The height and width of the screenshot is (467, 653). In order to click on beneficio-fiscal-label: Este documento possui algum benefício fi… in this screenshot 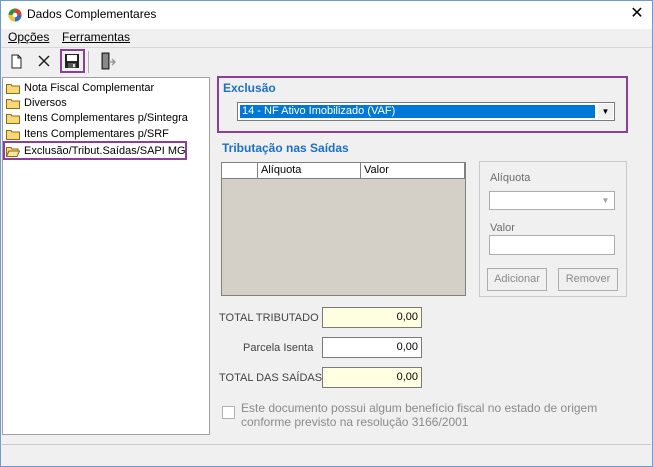, I will do `click(419, 415)`.